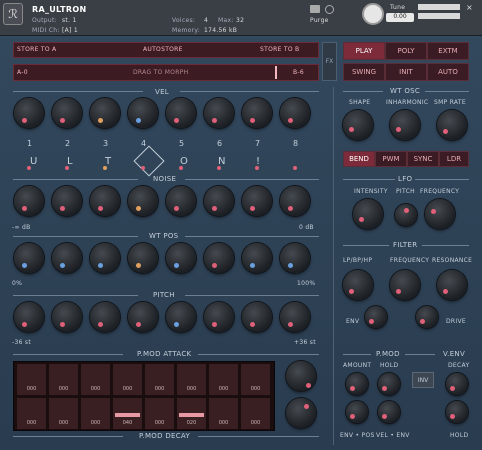 This screenshot has height=450, width=482. I want to click on purge-button: Purge, so click(319, 20).